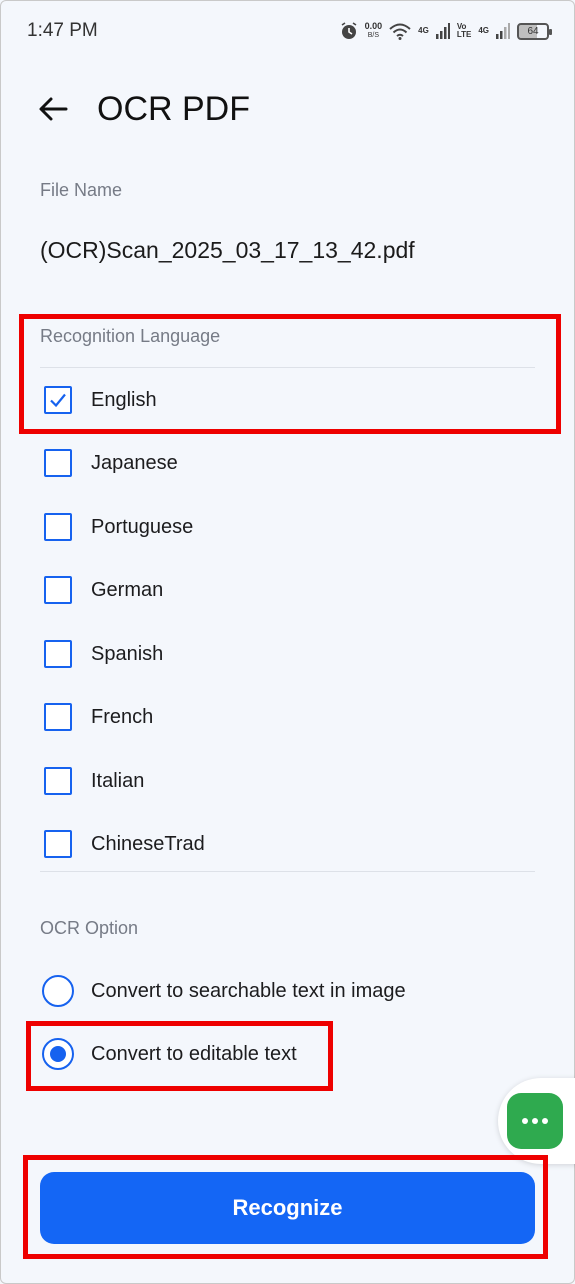  I want to click on network-2-label: 4G, so click(483, 31).